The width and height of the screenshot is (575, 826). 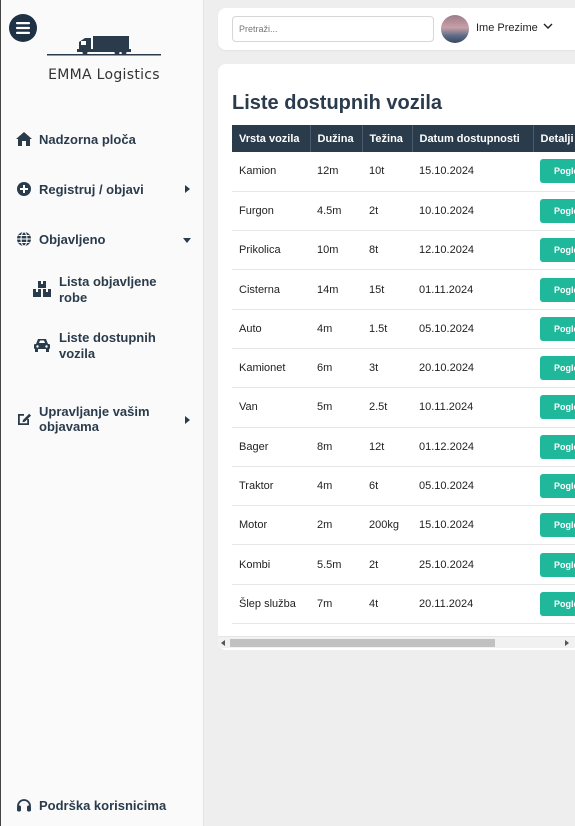 What do you see at coordinates (387, 525) in the screenshot?
I see `cell-weight: 200kg` at bounding box center [387, 525].